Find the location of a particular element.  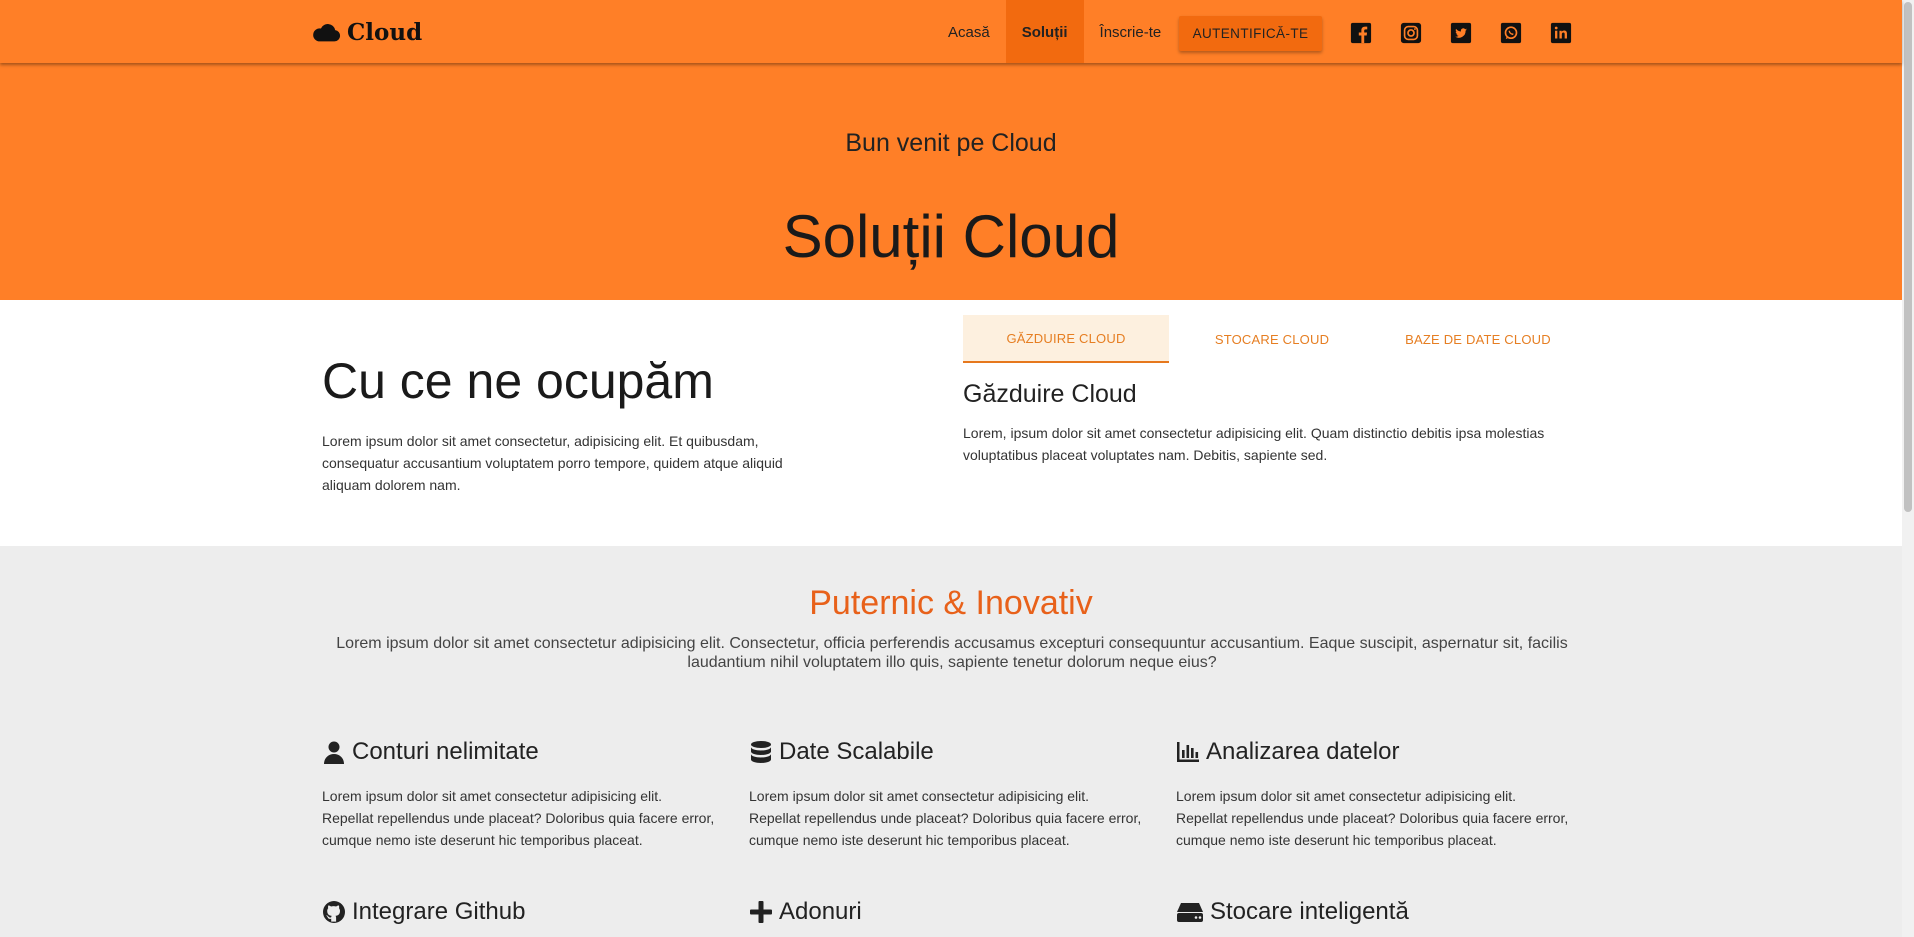

nav-links: Acasă Soluții Înscrie-te is located at coordinates (1054, 31).